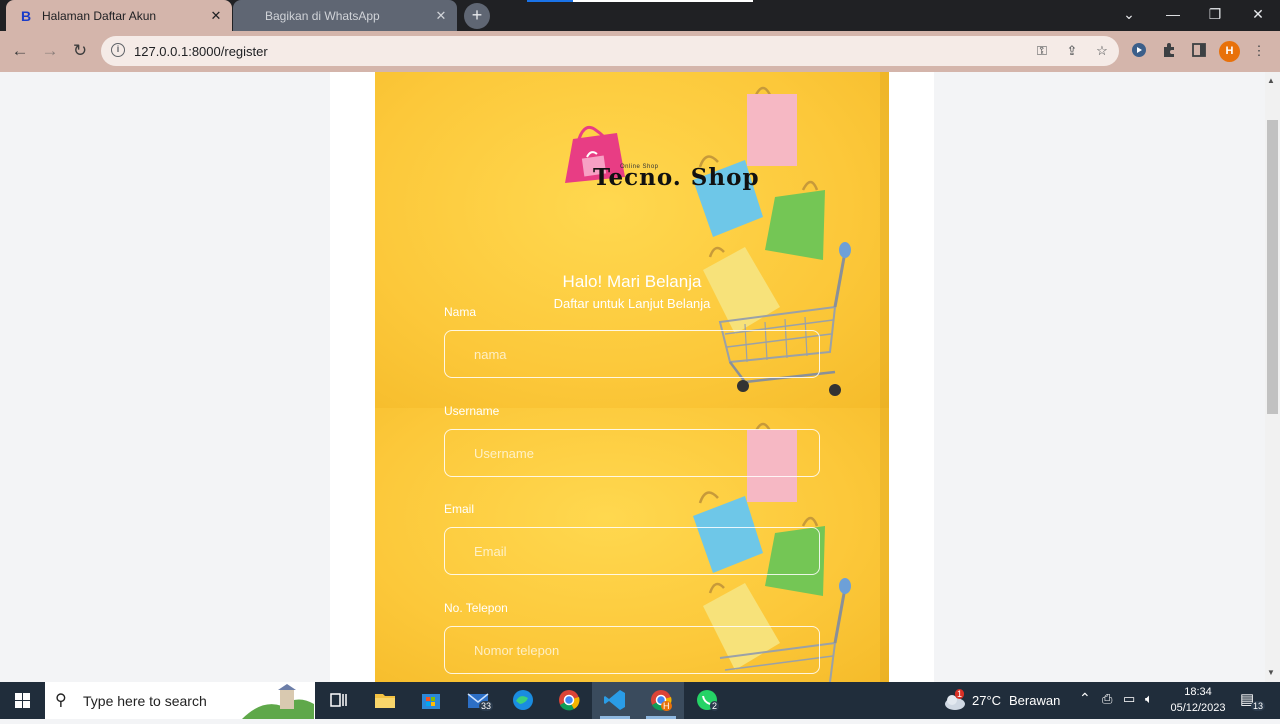 This screenshot has height=724, width=1280. Describe the element at coordinates (1139, 51) in the screenshot. I see `extension-icon` at that location.